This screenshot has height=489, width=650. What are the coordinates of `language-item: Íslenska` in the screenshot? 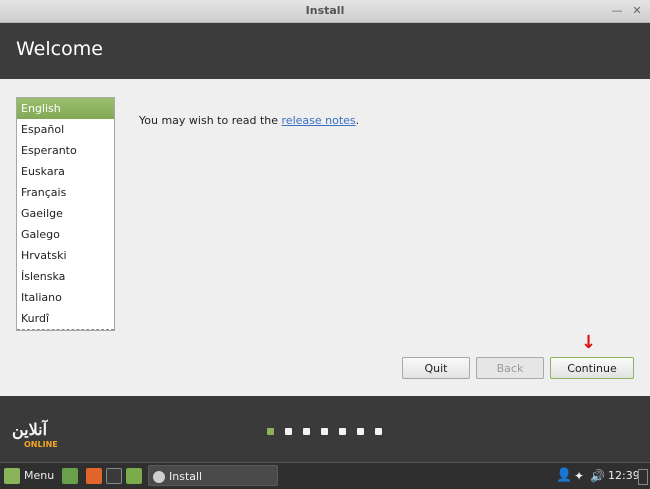 It's located at (65, 276).